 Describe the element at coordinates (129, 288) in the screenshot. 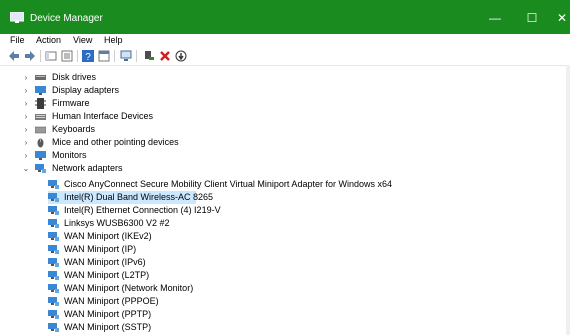

I see `tree-device-label: WAN Miniport (Network Monitor)` at that location.